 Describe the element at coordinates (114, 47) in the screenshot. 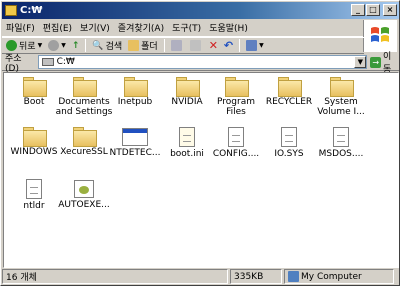

I see `search-label: 검색` at that location.